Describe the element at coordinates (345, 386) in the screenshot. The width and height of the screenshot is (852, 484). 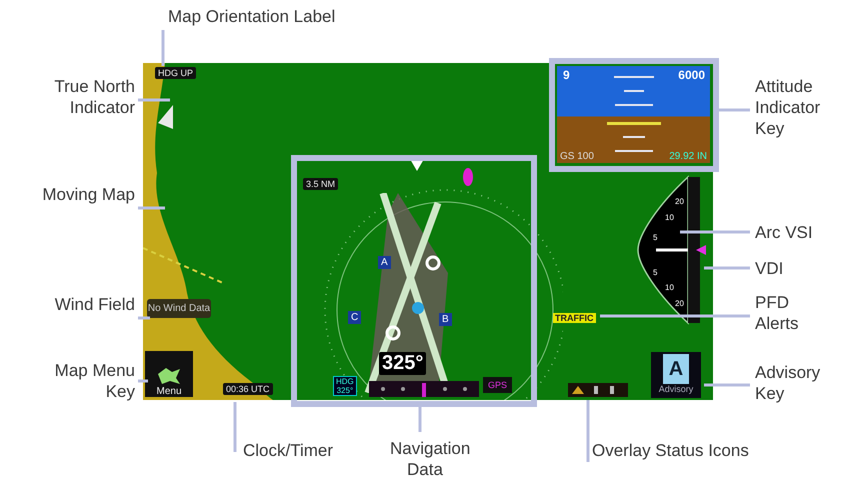
I see `selected-heading-box: HDG 325°` at that location.